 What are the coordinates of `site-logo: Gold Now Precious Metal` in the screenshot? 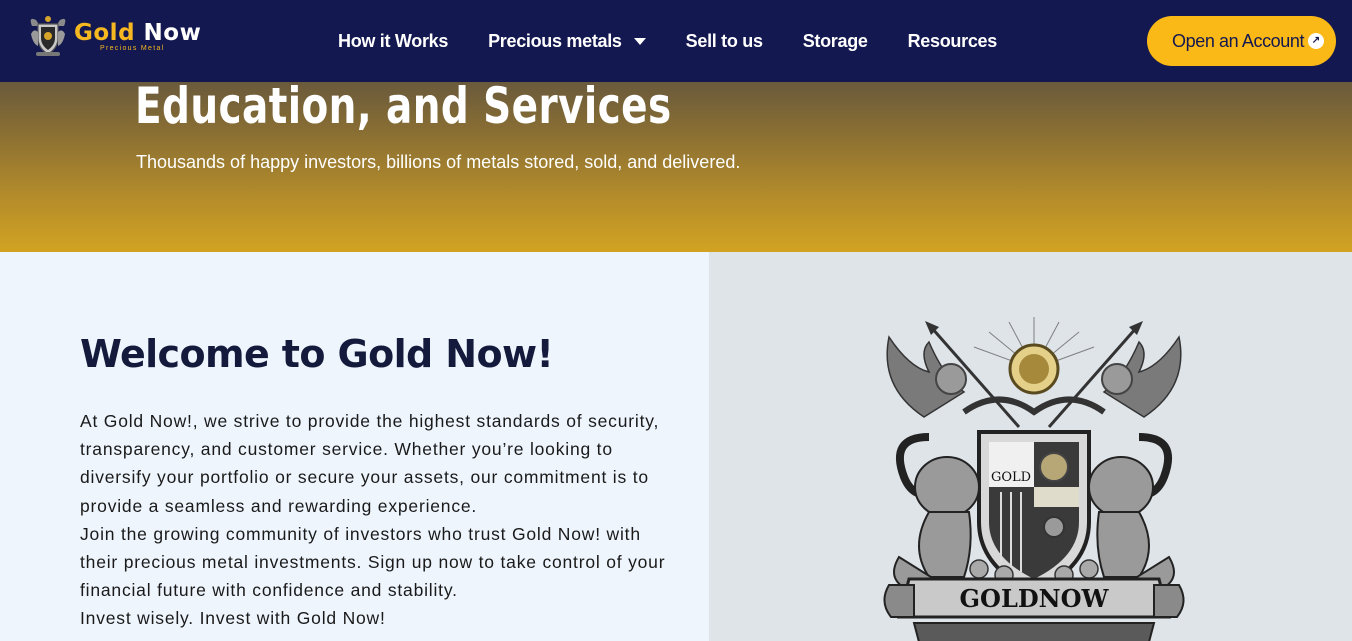 It's located at (114, 36).